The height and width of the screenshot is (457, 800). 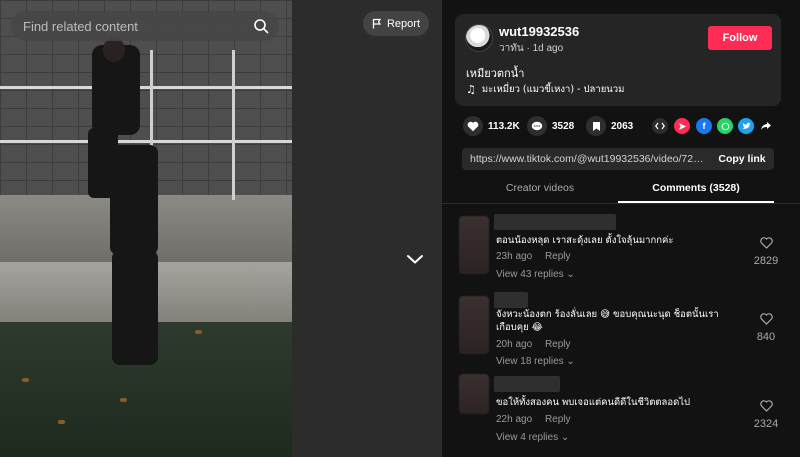 What do you see at coordinates (740, 38) in the screenshot?
I see `follow-button: Follow` at bounding box center [740, 38].